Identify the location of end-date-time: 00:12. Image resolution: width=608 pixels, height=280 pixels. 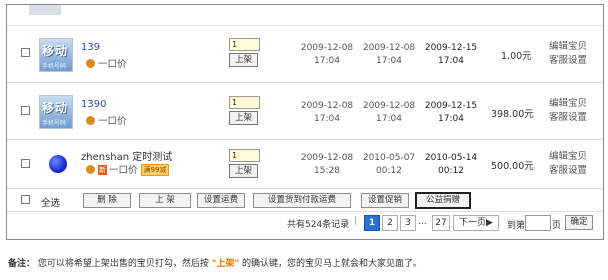
(451, 171).